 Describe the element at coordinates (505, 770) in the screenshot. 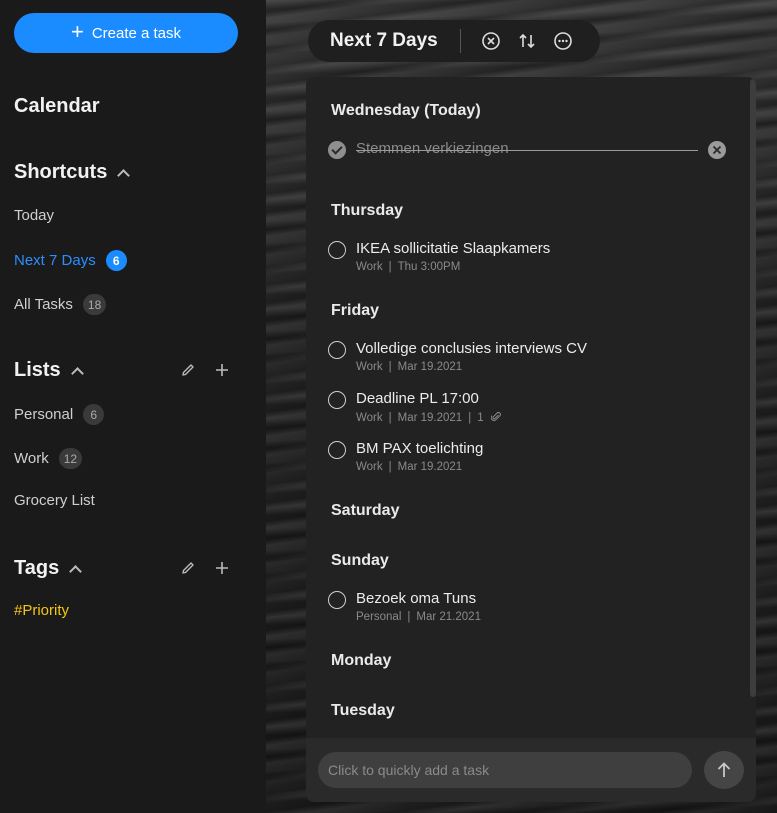

I see `quick-add-input` at that location.